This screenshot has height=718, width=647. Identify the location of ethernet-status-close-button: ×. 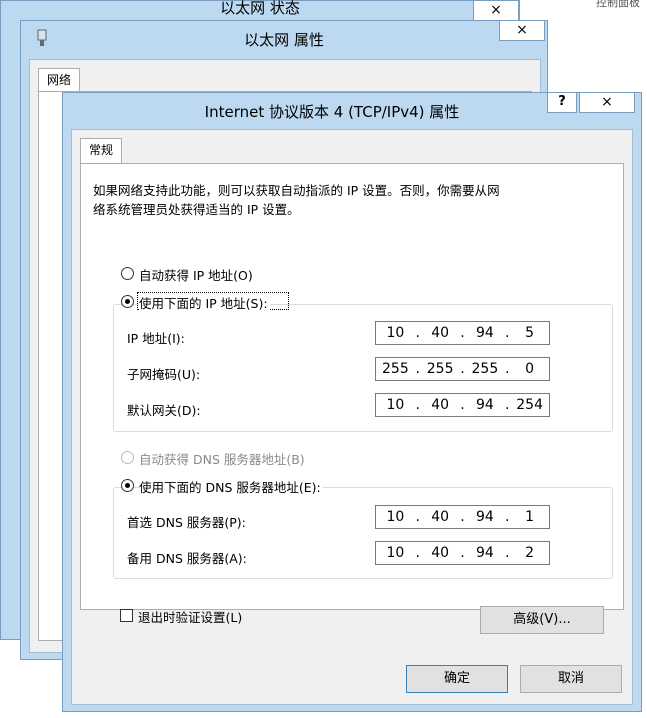
(496, 11).